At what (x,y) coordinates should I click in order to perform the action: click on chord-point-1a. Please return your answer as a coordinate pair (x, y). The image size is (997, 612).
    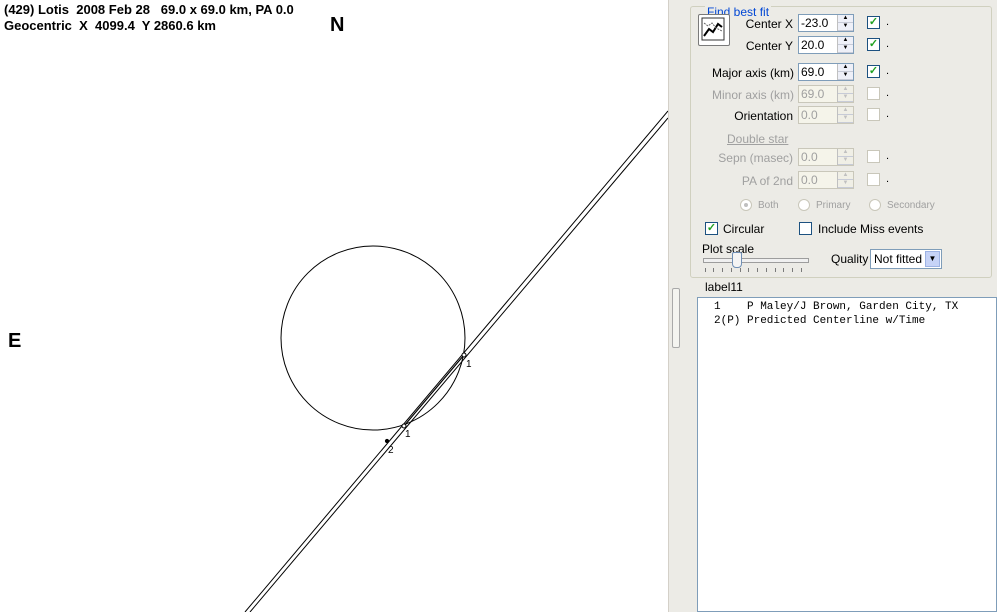
    Looking at the image, I should click on (464, 355).